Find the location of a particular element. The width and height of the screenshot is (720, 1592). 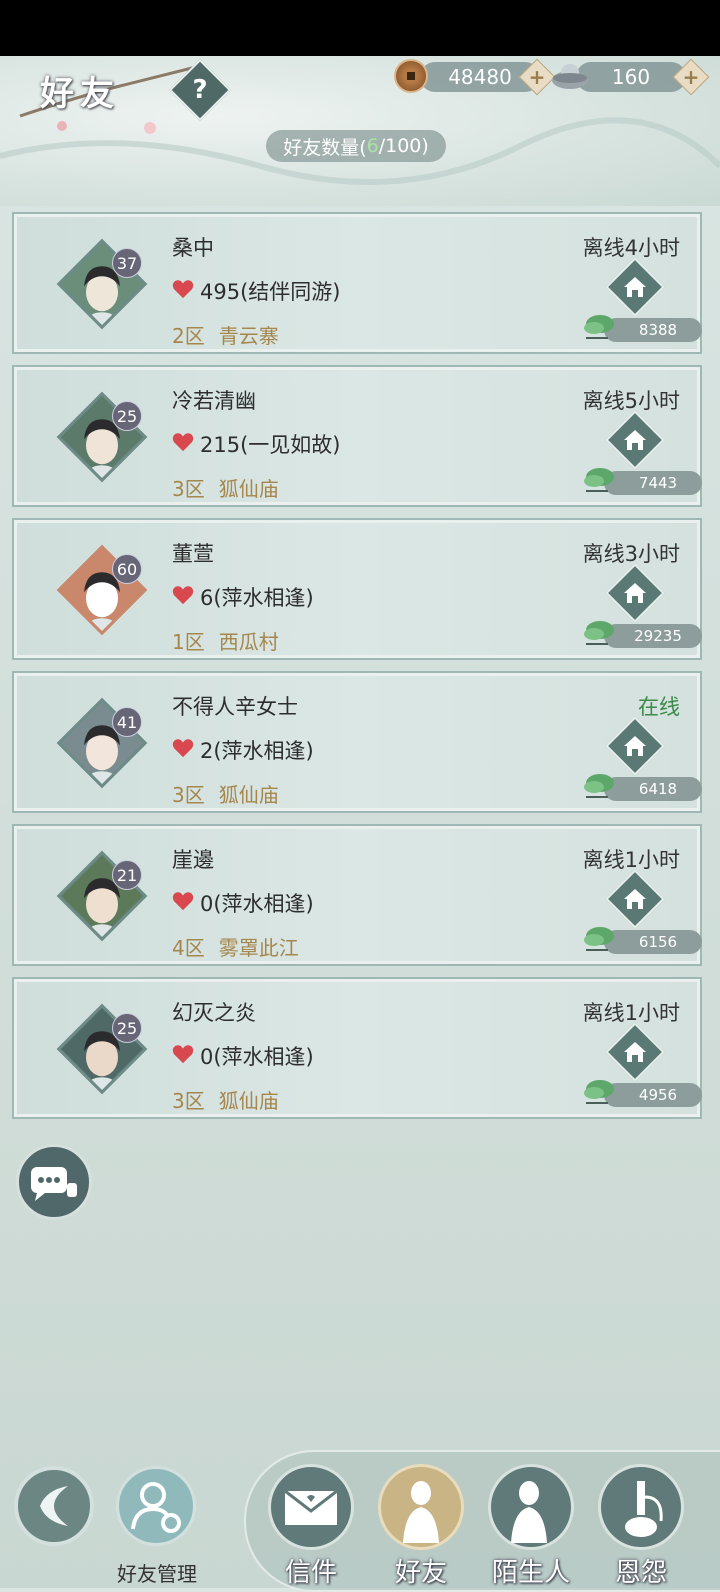

ingot-amount: 160 is located at coordinates (631, 77).